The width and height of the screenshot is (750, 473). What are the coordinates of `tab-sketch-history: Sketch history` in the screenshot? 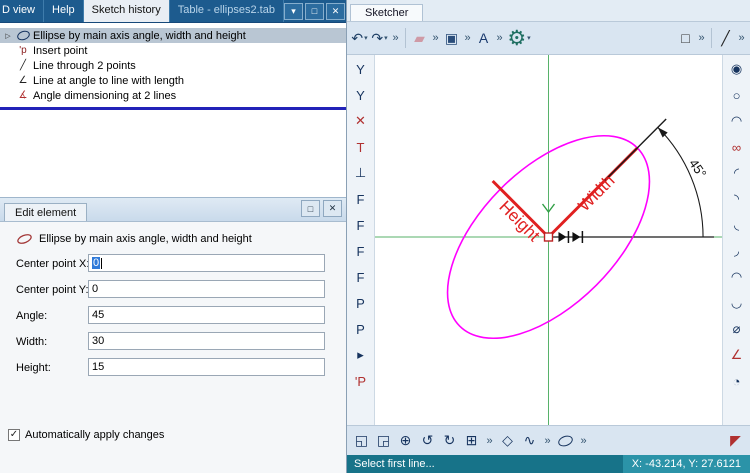 It's located at (126, 11).